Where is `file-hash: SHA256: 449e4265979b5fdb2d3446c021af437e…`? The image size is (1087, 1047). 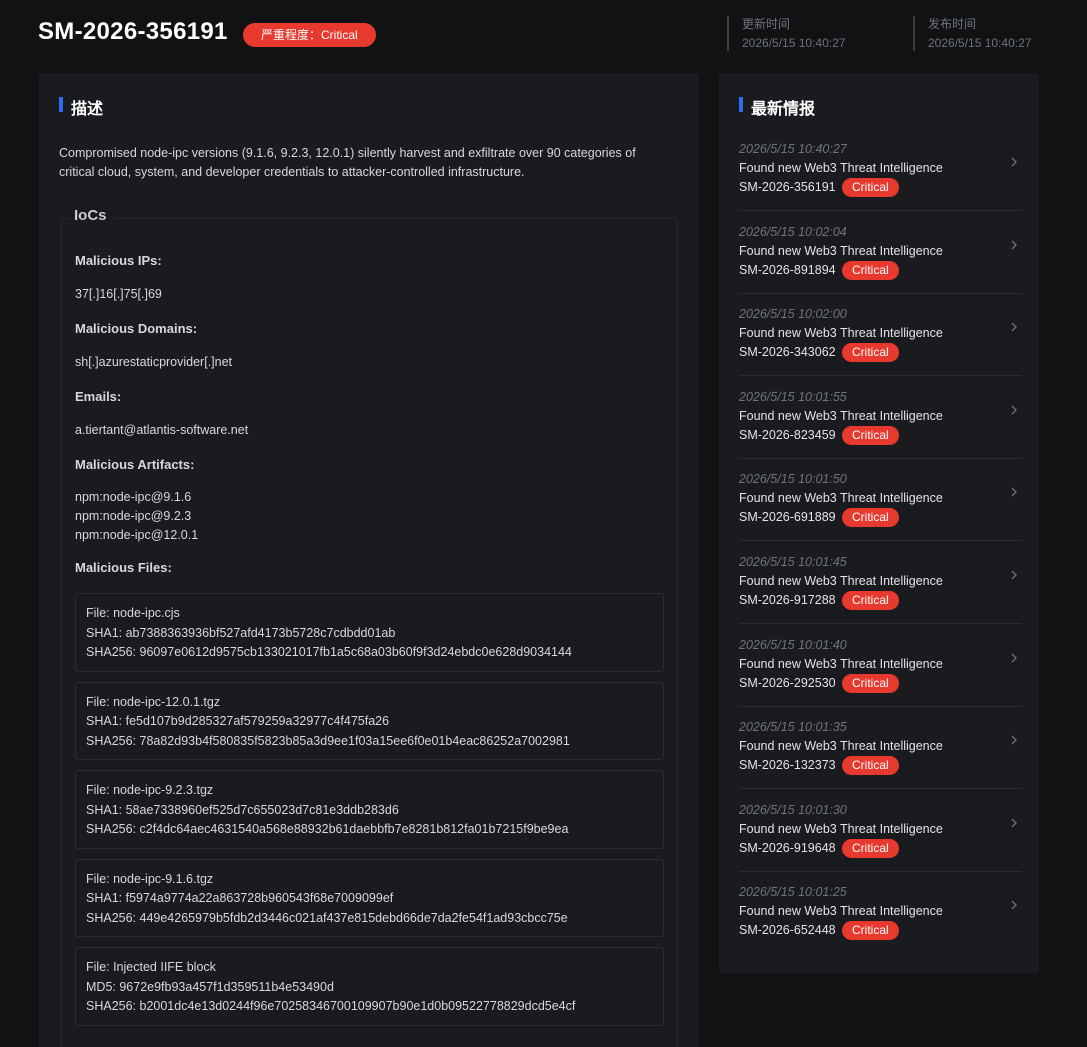
file-hash: SHA256: 449e4265979b5fdb2d3446c021af437e… is located at coordinates (369, 919).